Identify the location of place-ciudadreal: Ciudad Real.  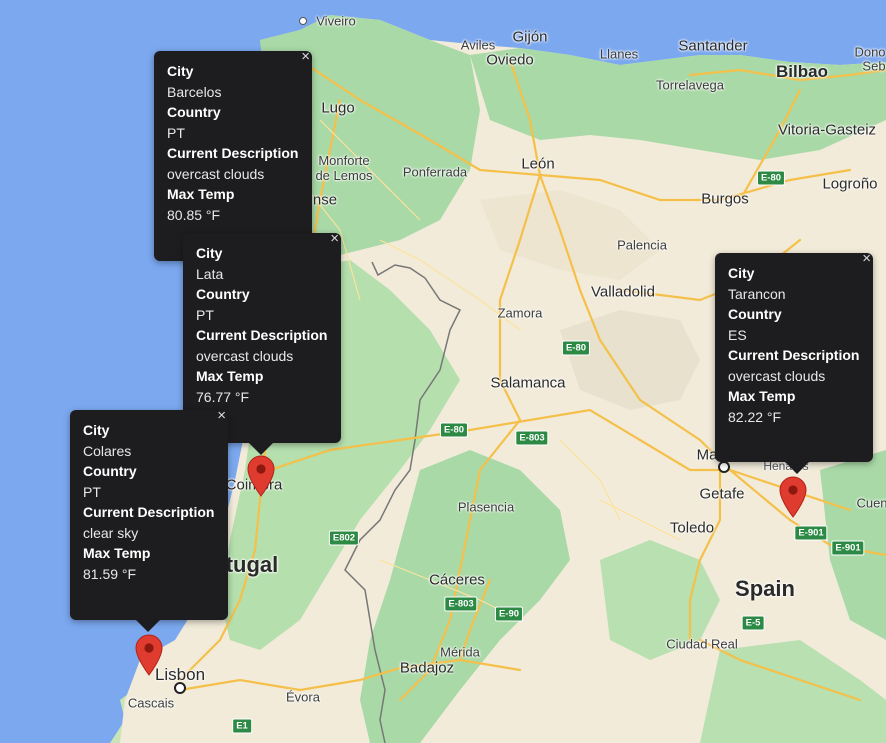
(702, 644).